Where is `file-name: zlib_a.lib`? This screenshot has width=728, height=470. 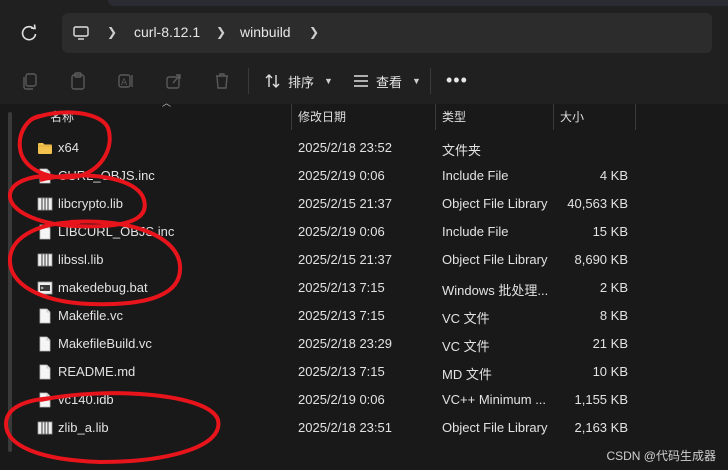 file-name: zlib_a.lib is located at coordinates (83, 427).